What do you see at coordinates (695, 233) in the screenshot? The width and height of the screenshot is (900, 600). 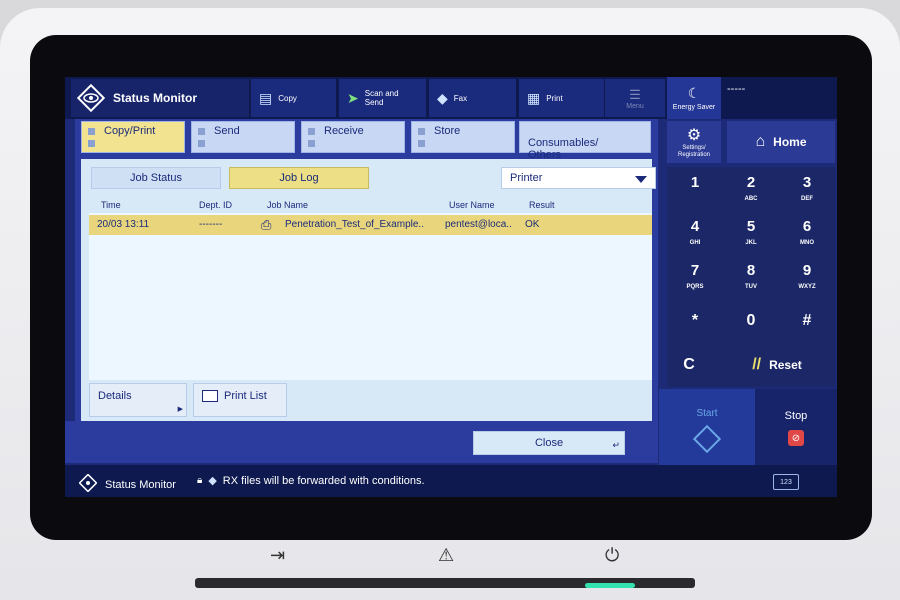 I see `key-4: 4 GHI` at bounding box center [695, 233].